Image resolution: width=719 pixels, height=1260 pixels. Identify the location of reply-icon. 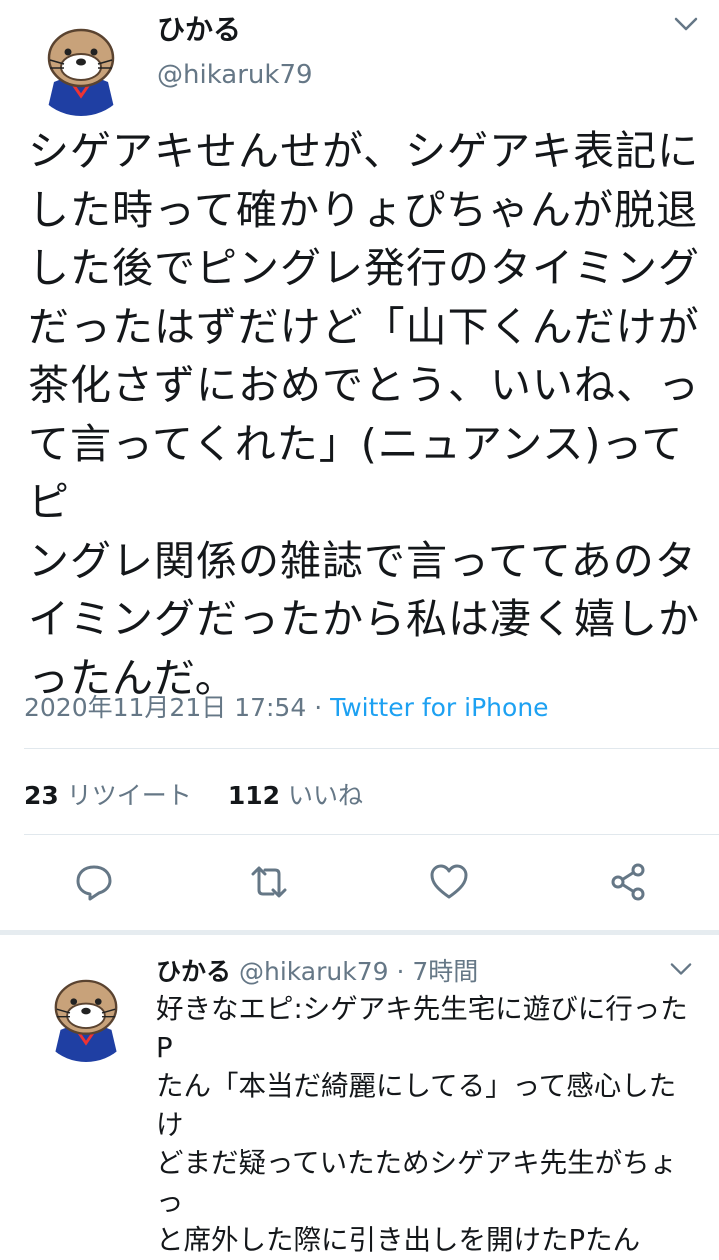
(94, 883).